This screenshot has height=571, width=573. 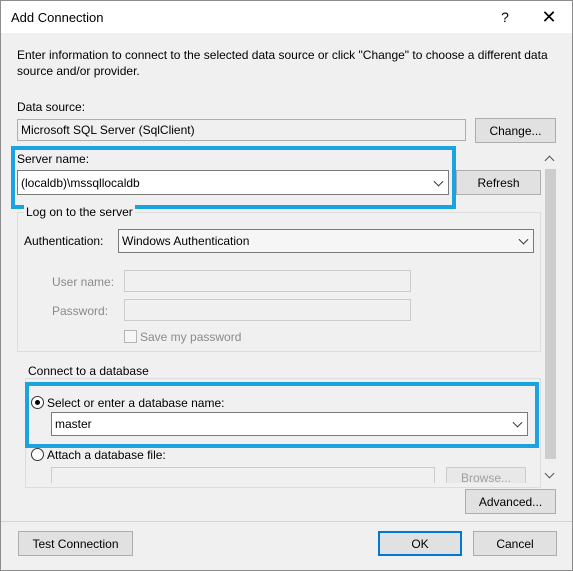 I want to click on cancel-button: Cancel, so click(x=515, y=543).